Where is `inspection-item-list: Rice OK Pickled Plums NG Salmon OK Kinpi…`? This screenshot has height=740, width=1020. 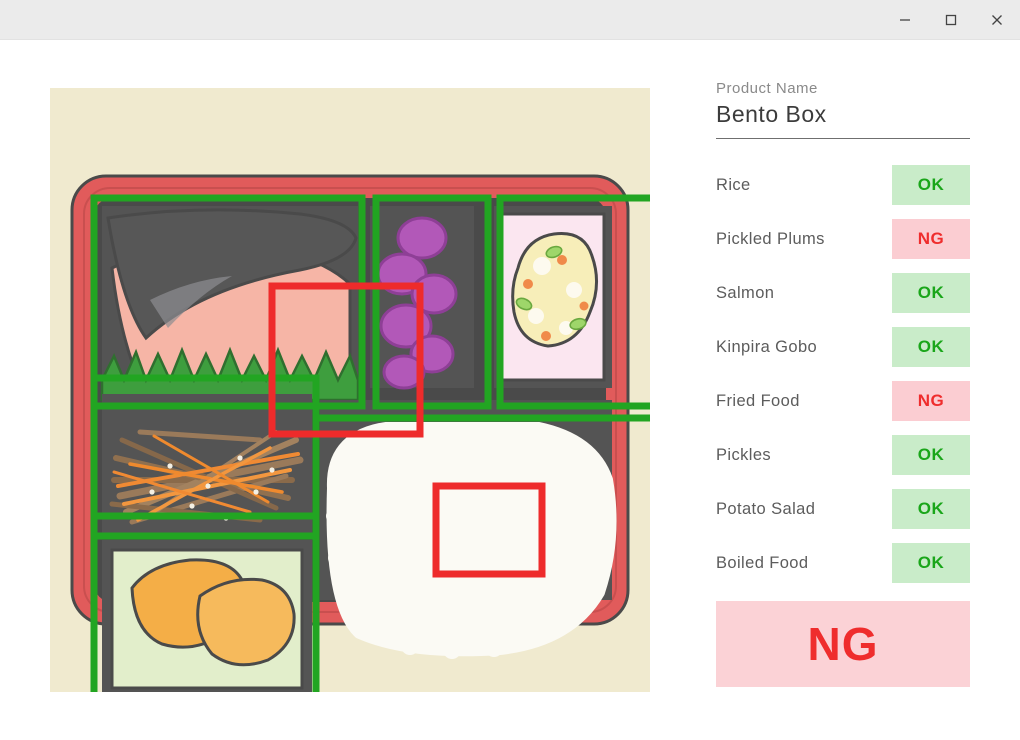 inspection-item-list: Rice OK Pickled Plums NG Salmon OK Kinpi… is located at coordinates (843, 374).